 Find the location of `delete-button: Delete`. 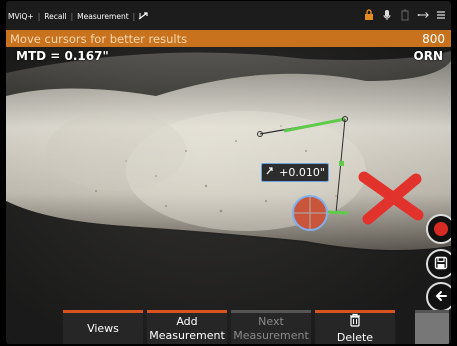

delete-button: Delete is located at coordinates (355, 327).